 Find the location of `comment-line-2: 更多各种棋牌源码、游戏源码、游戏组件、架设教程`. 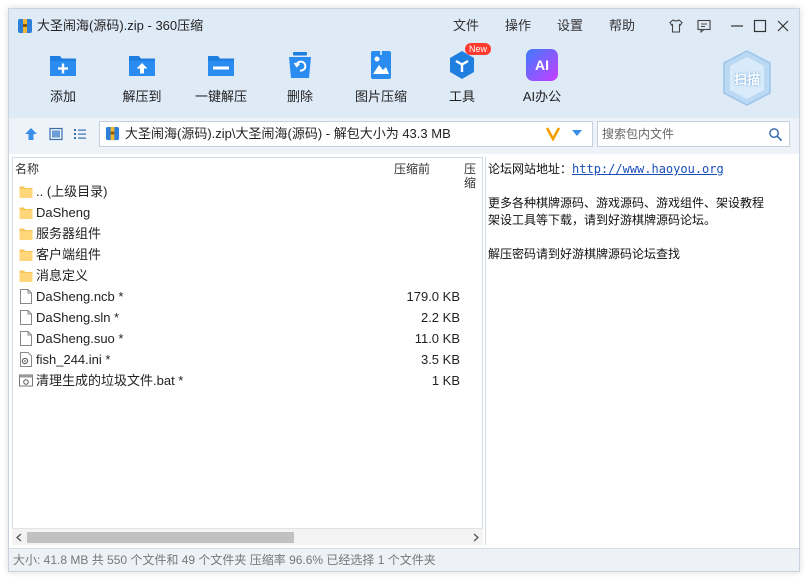

comment-line-2: 更多各种棋牌源码、游戏源码、游戏组件、架设教程 is located at coordinates (626, 203).